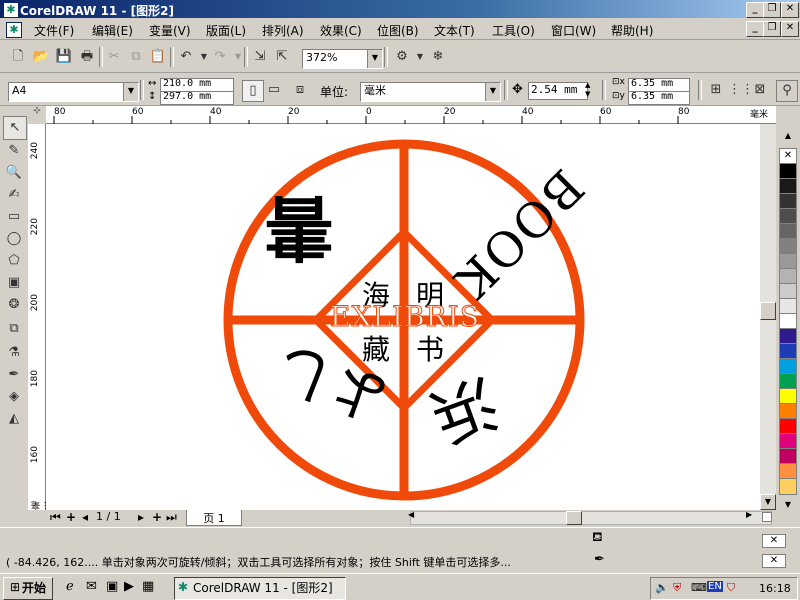 The width and height of the screenshot is (800, 600). I want to click on paste-icon: 📋, so click(158, 57).